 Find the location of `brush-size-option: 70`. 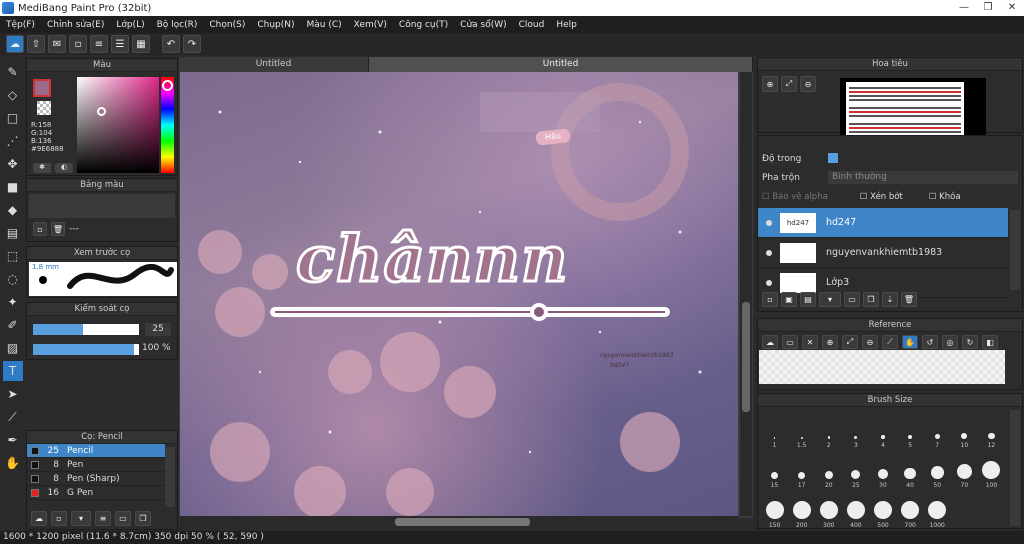

brush-size-option: 70 is located at coordinates (964, 470).